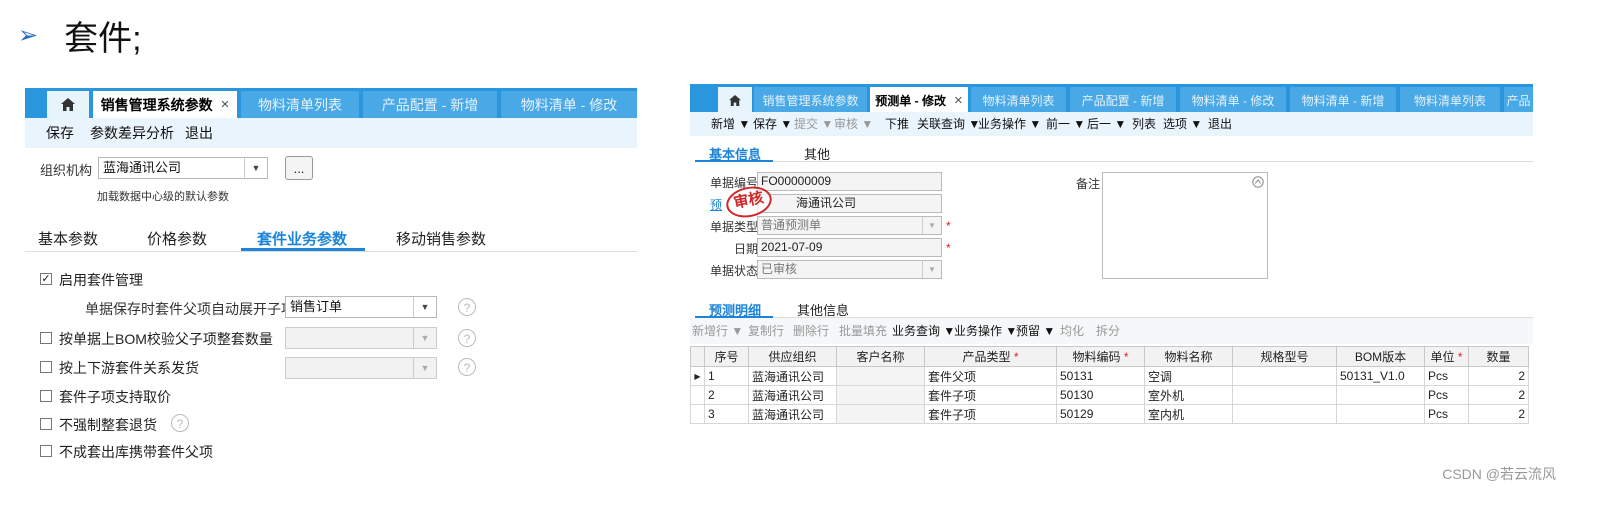  Describe the element at coordinates (880, 356) in the screenshot. I see `col-customer: 客户名称` at that location.